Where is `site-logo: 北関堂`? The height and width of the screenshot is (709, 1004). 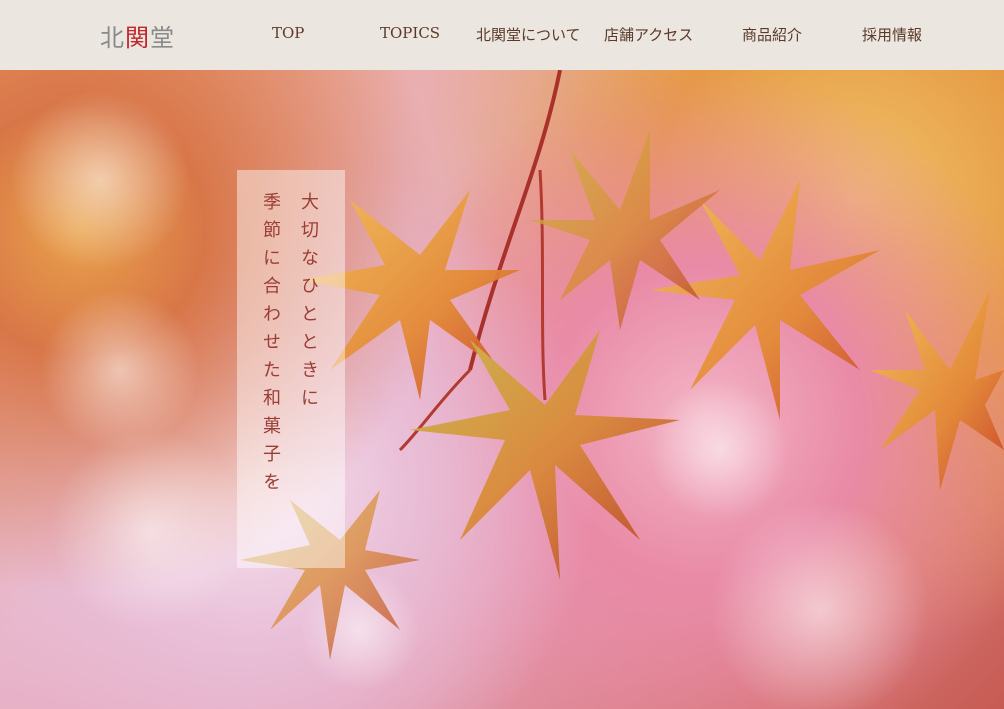 site-logo: 北関堂 is located at coordinates (137, 35).